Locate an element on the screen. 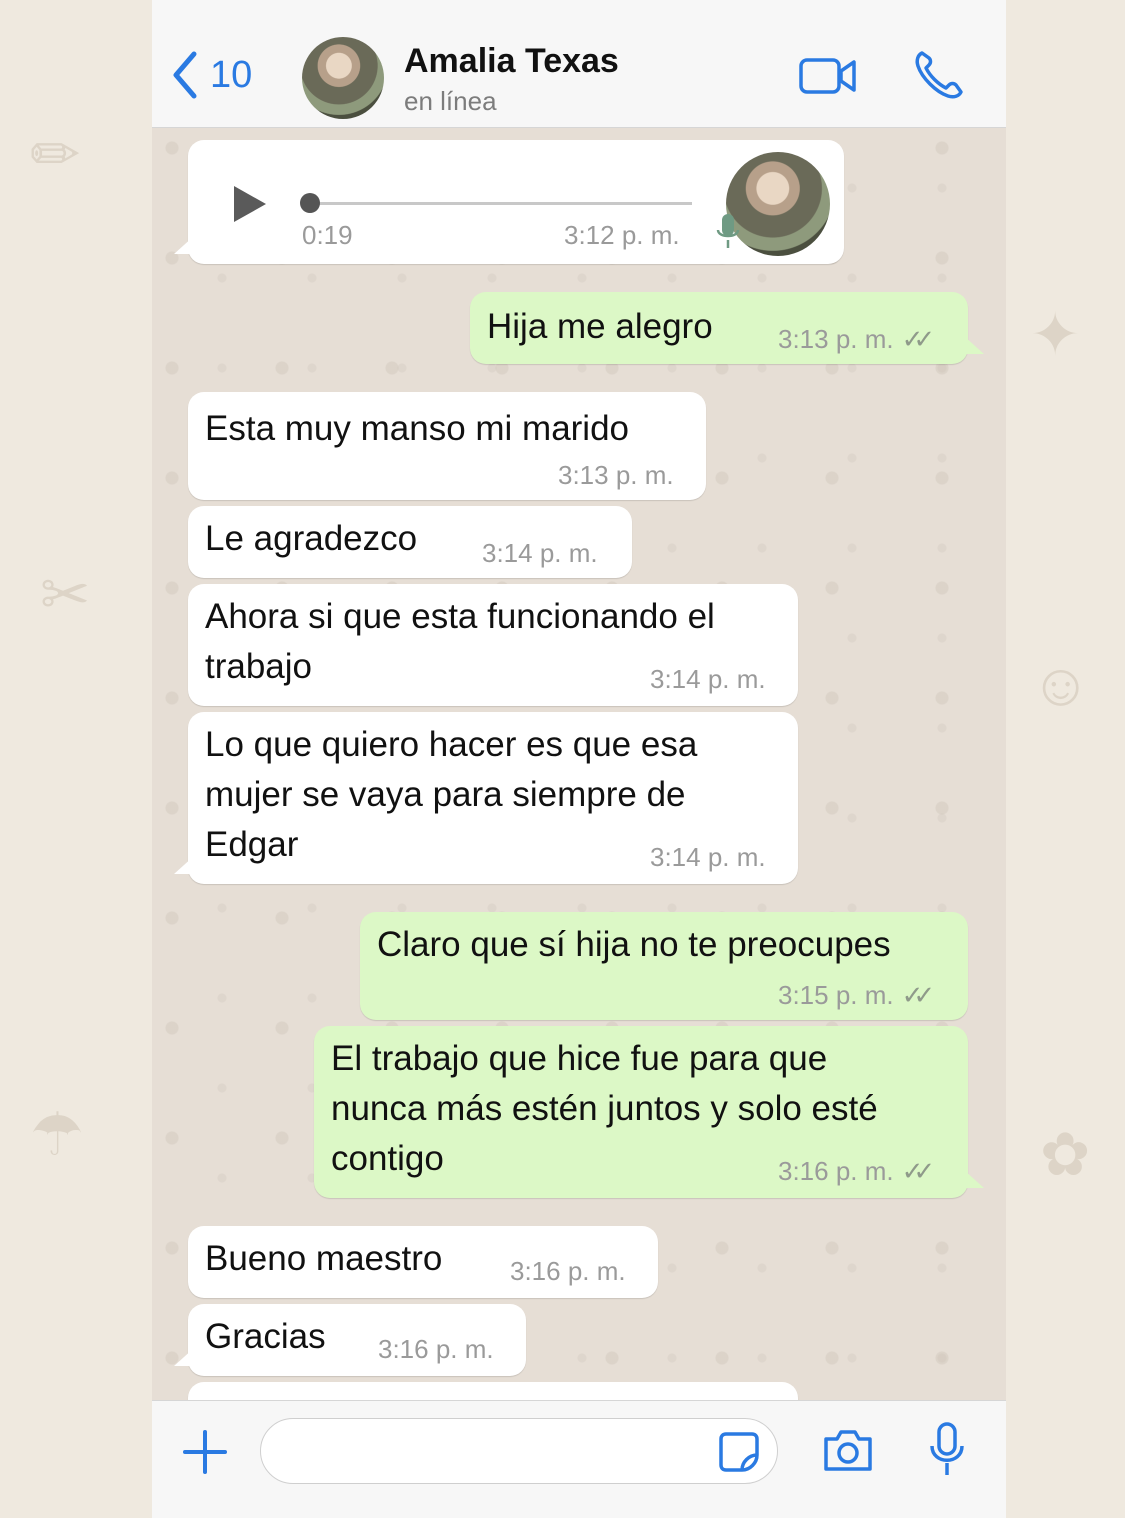  audio-message-bubble: 0:19 3:12 p. m. is located at coordinates (509, 202).